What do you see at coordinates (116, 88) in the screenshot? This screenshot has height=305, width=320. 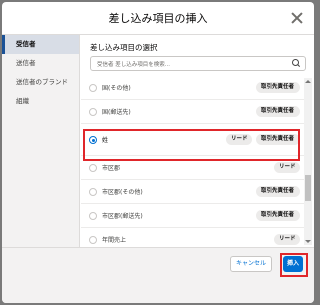 I see `field-label: 国(その他)` at bounding box center [116, 88].